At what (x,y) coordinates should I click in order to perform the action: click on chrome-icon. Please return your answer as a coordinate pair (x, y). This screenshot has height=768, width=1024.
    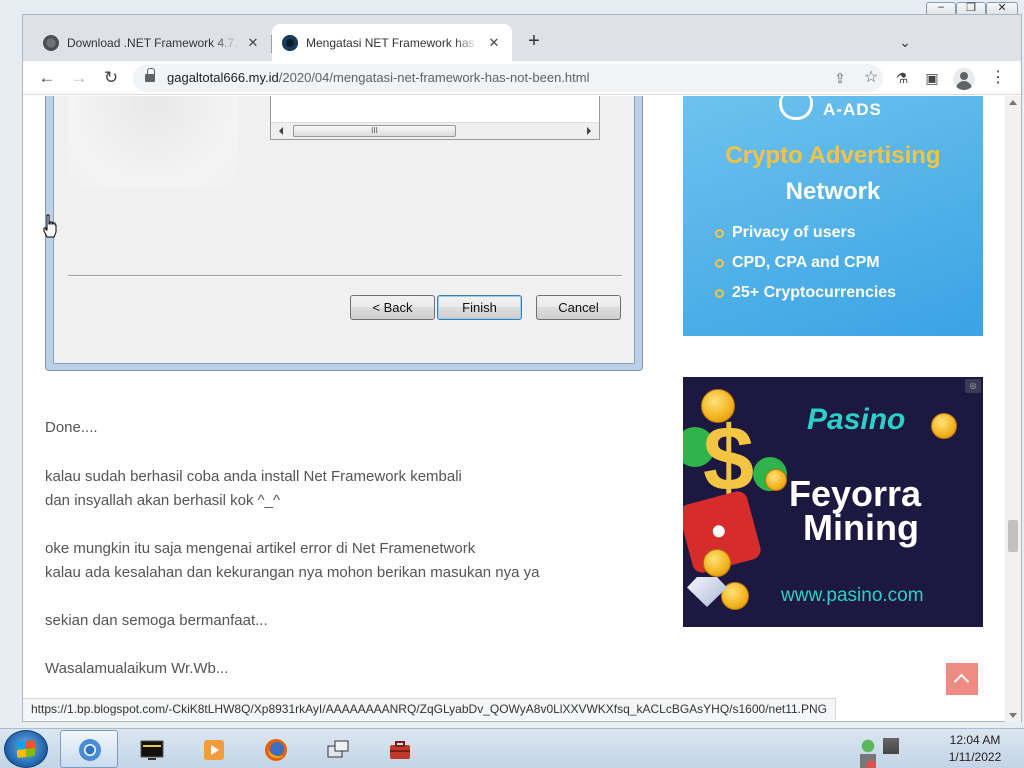
    Looking at the image, I should click on (90, 750).